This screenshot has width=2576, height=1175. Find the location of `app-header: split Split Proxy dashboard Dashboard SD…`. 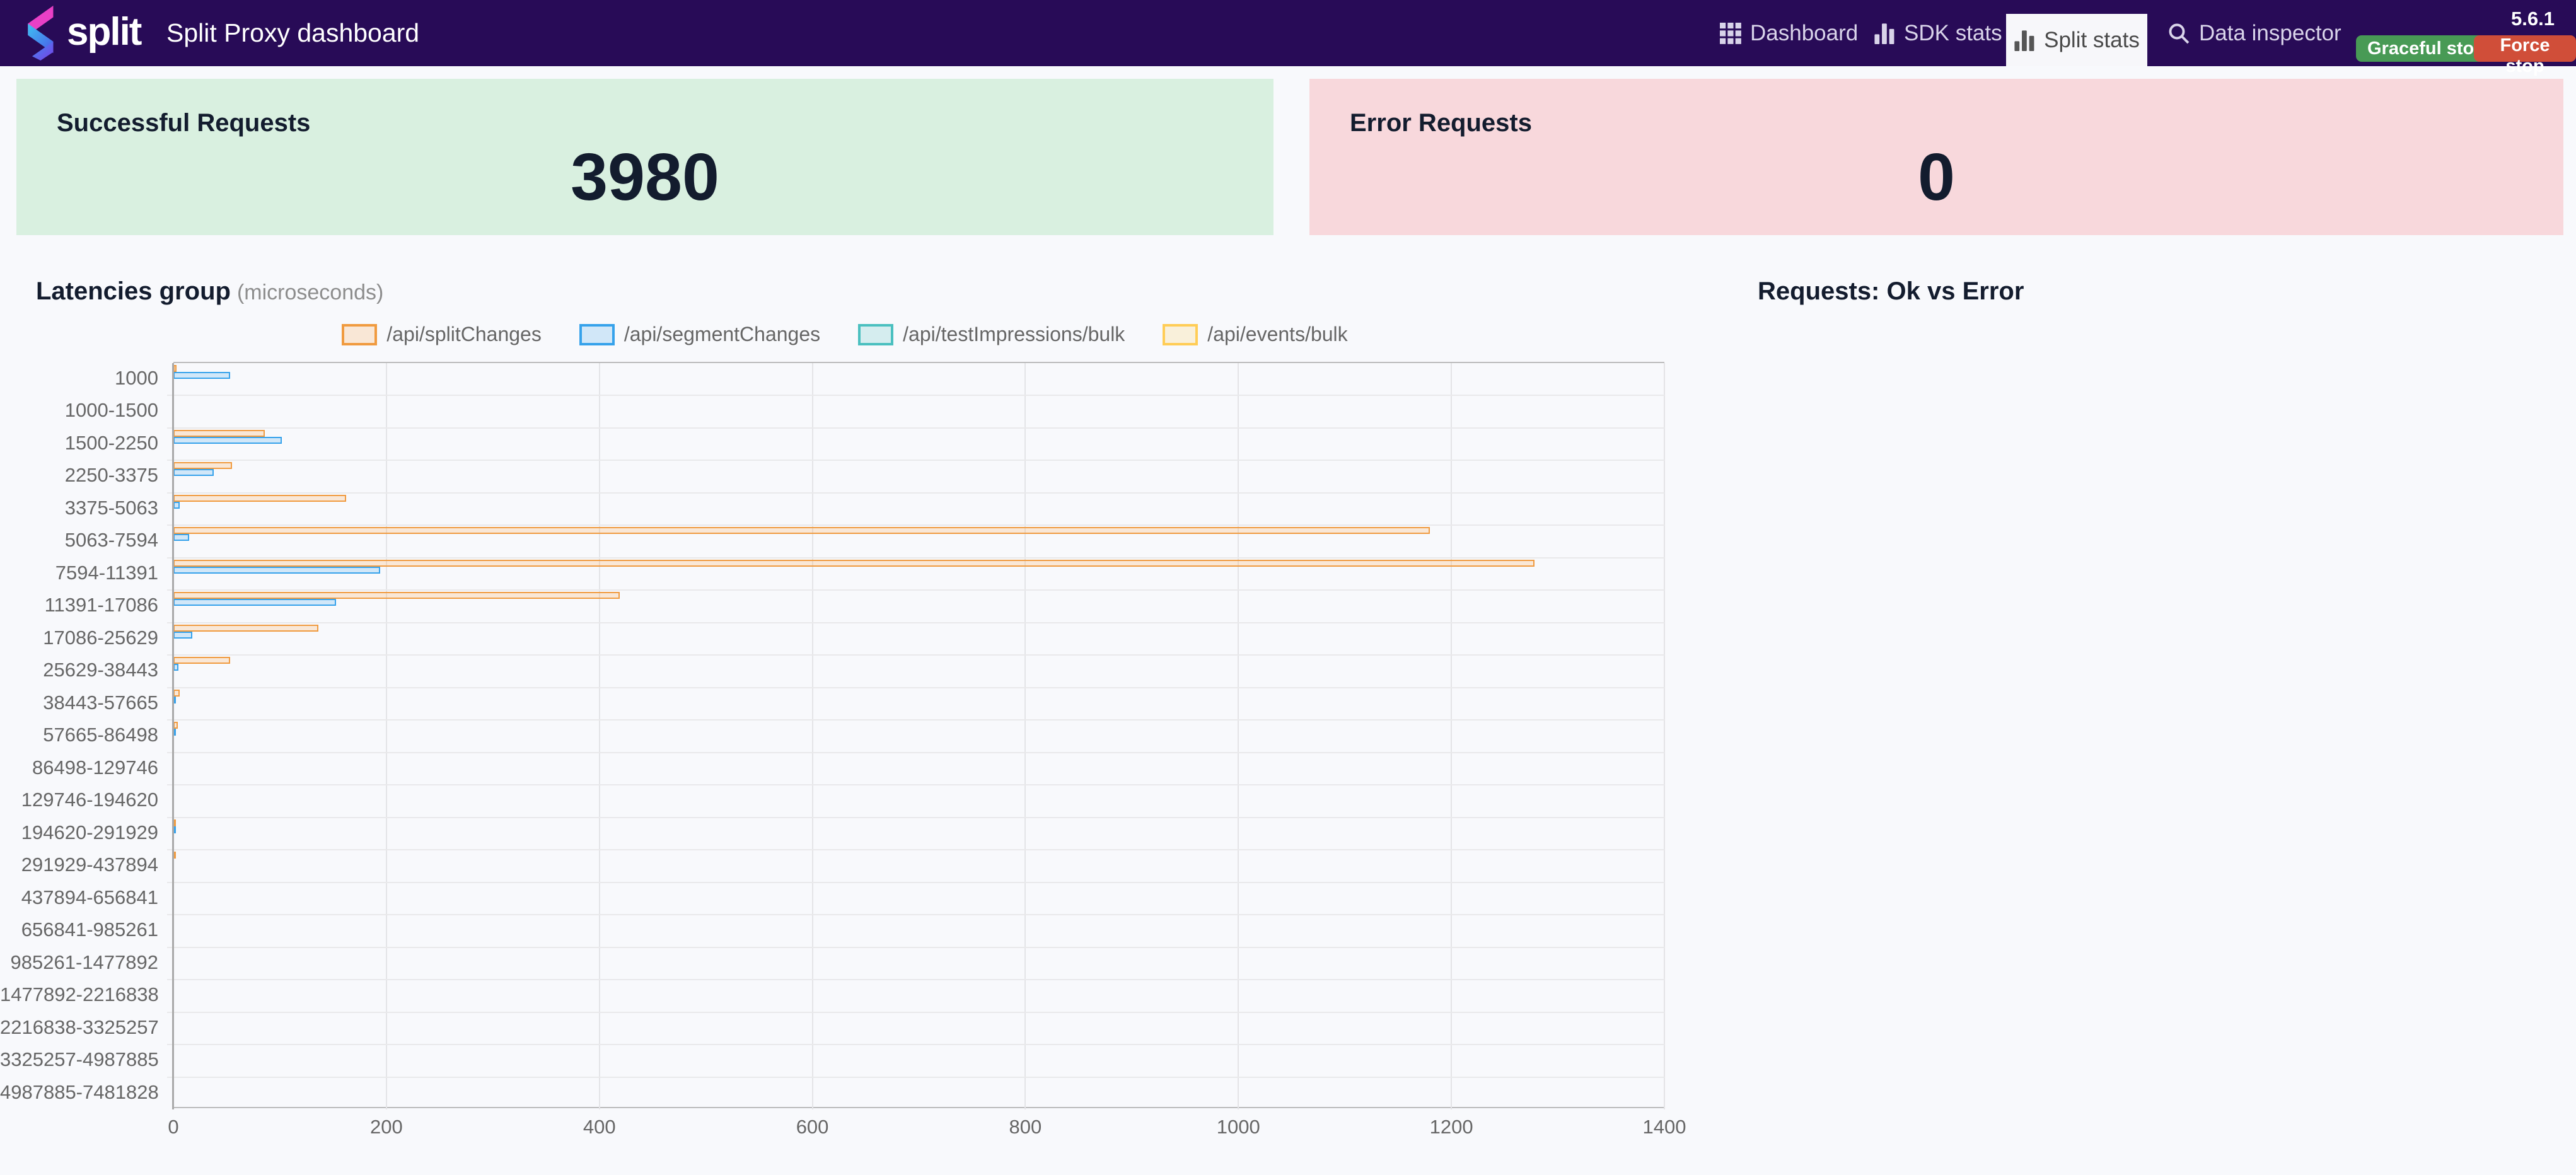

app-header: split Split Proxy dashboard Dashboard SD… is located at coordinates (1288, 38).